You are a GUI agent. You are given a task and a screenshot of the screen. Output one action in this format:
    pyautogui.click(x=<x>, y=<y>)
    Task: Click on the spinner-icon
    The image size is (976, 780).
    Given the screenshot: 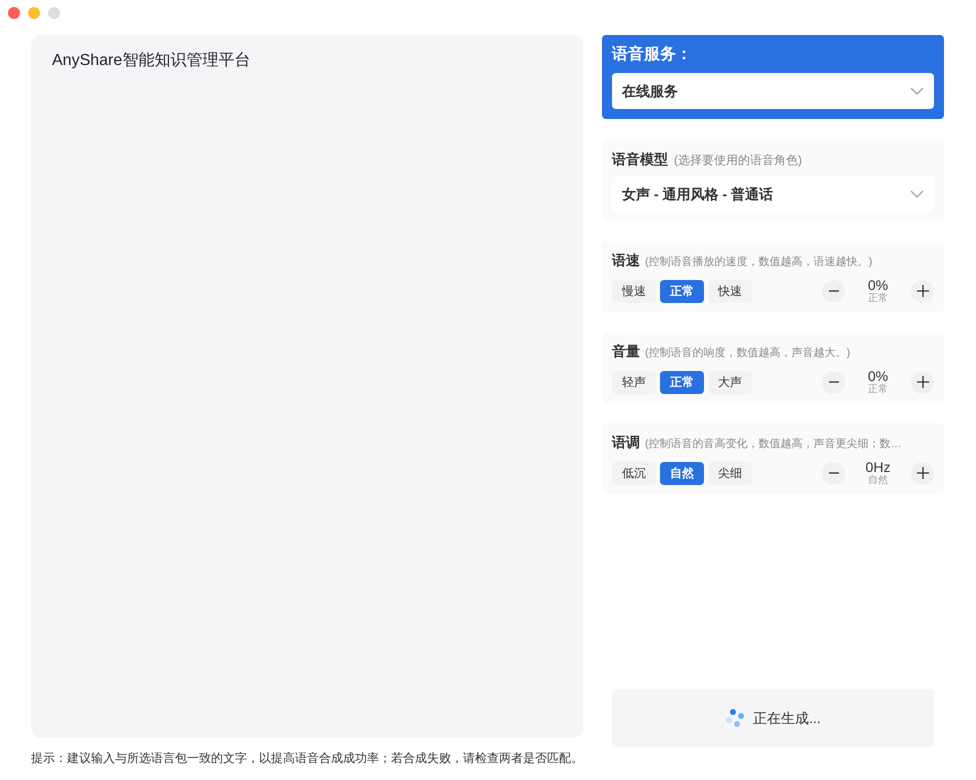 What is the action you would take?
    pyautogui.click(x=735, y=718)
    